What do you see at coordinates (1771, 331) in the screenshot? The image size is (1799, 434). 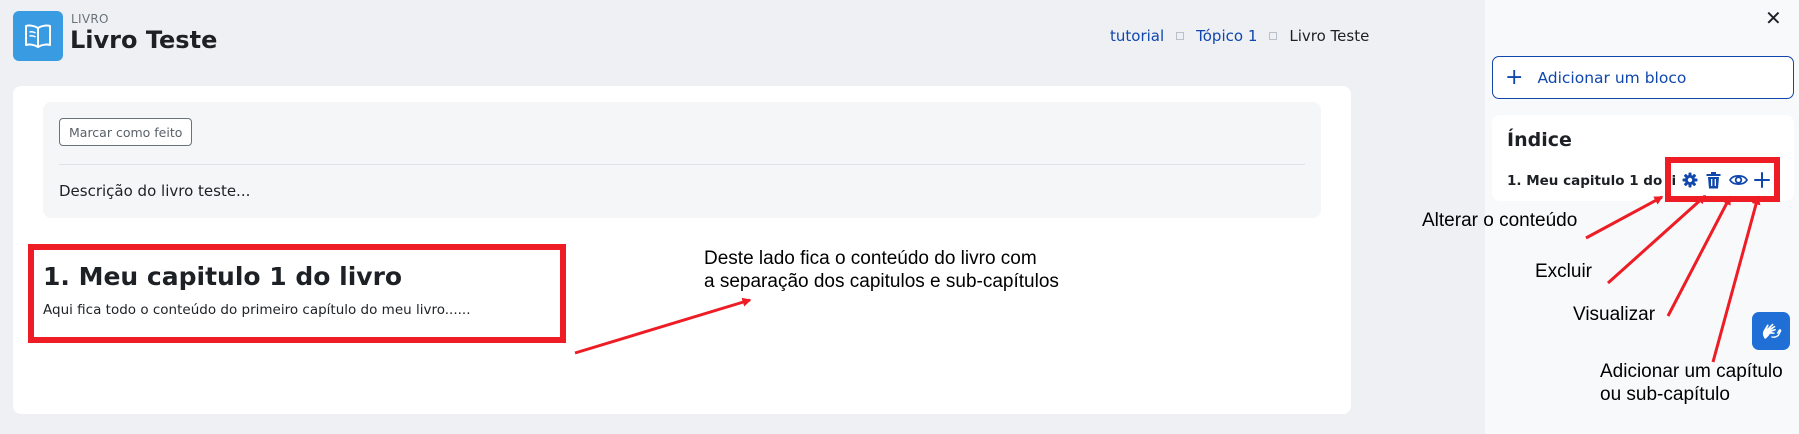 I see `accessibility-sign-language-button` at bounding box center [1771, 331].